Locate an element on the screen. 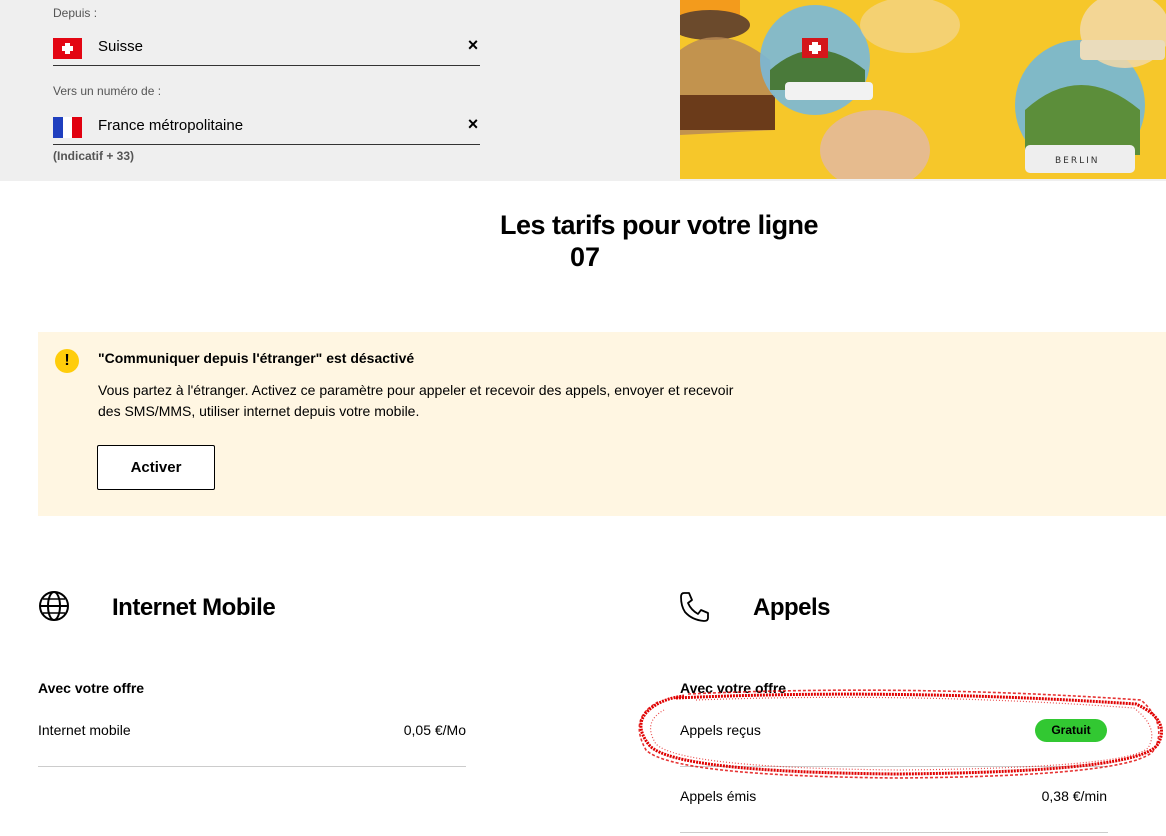 Image resolution: width=1166 pixels, height=836 pixels. activate-button: Activer is located at coordinates (156, 467).